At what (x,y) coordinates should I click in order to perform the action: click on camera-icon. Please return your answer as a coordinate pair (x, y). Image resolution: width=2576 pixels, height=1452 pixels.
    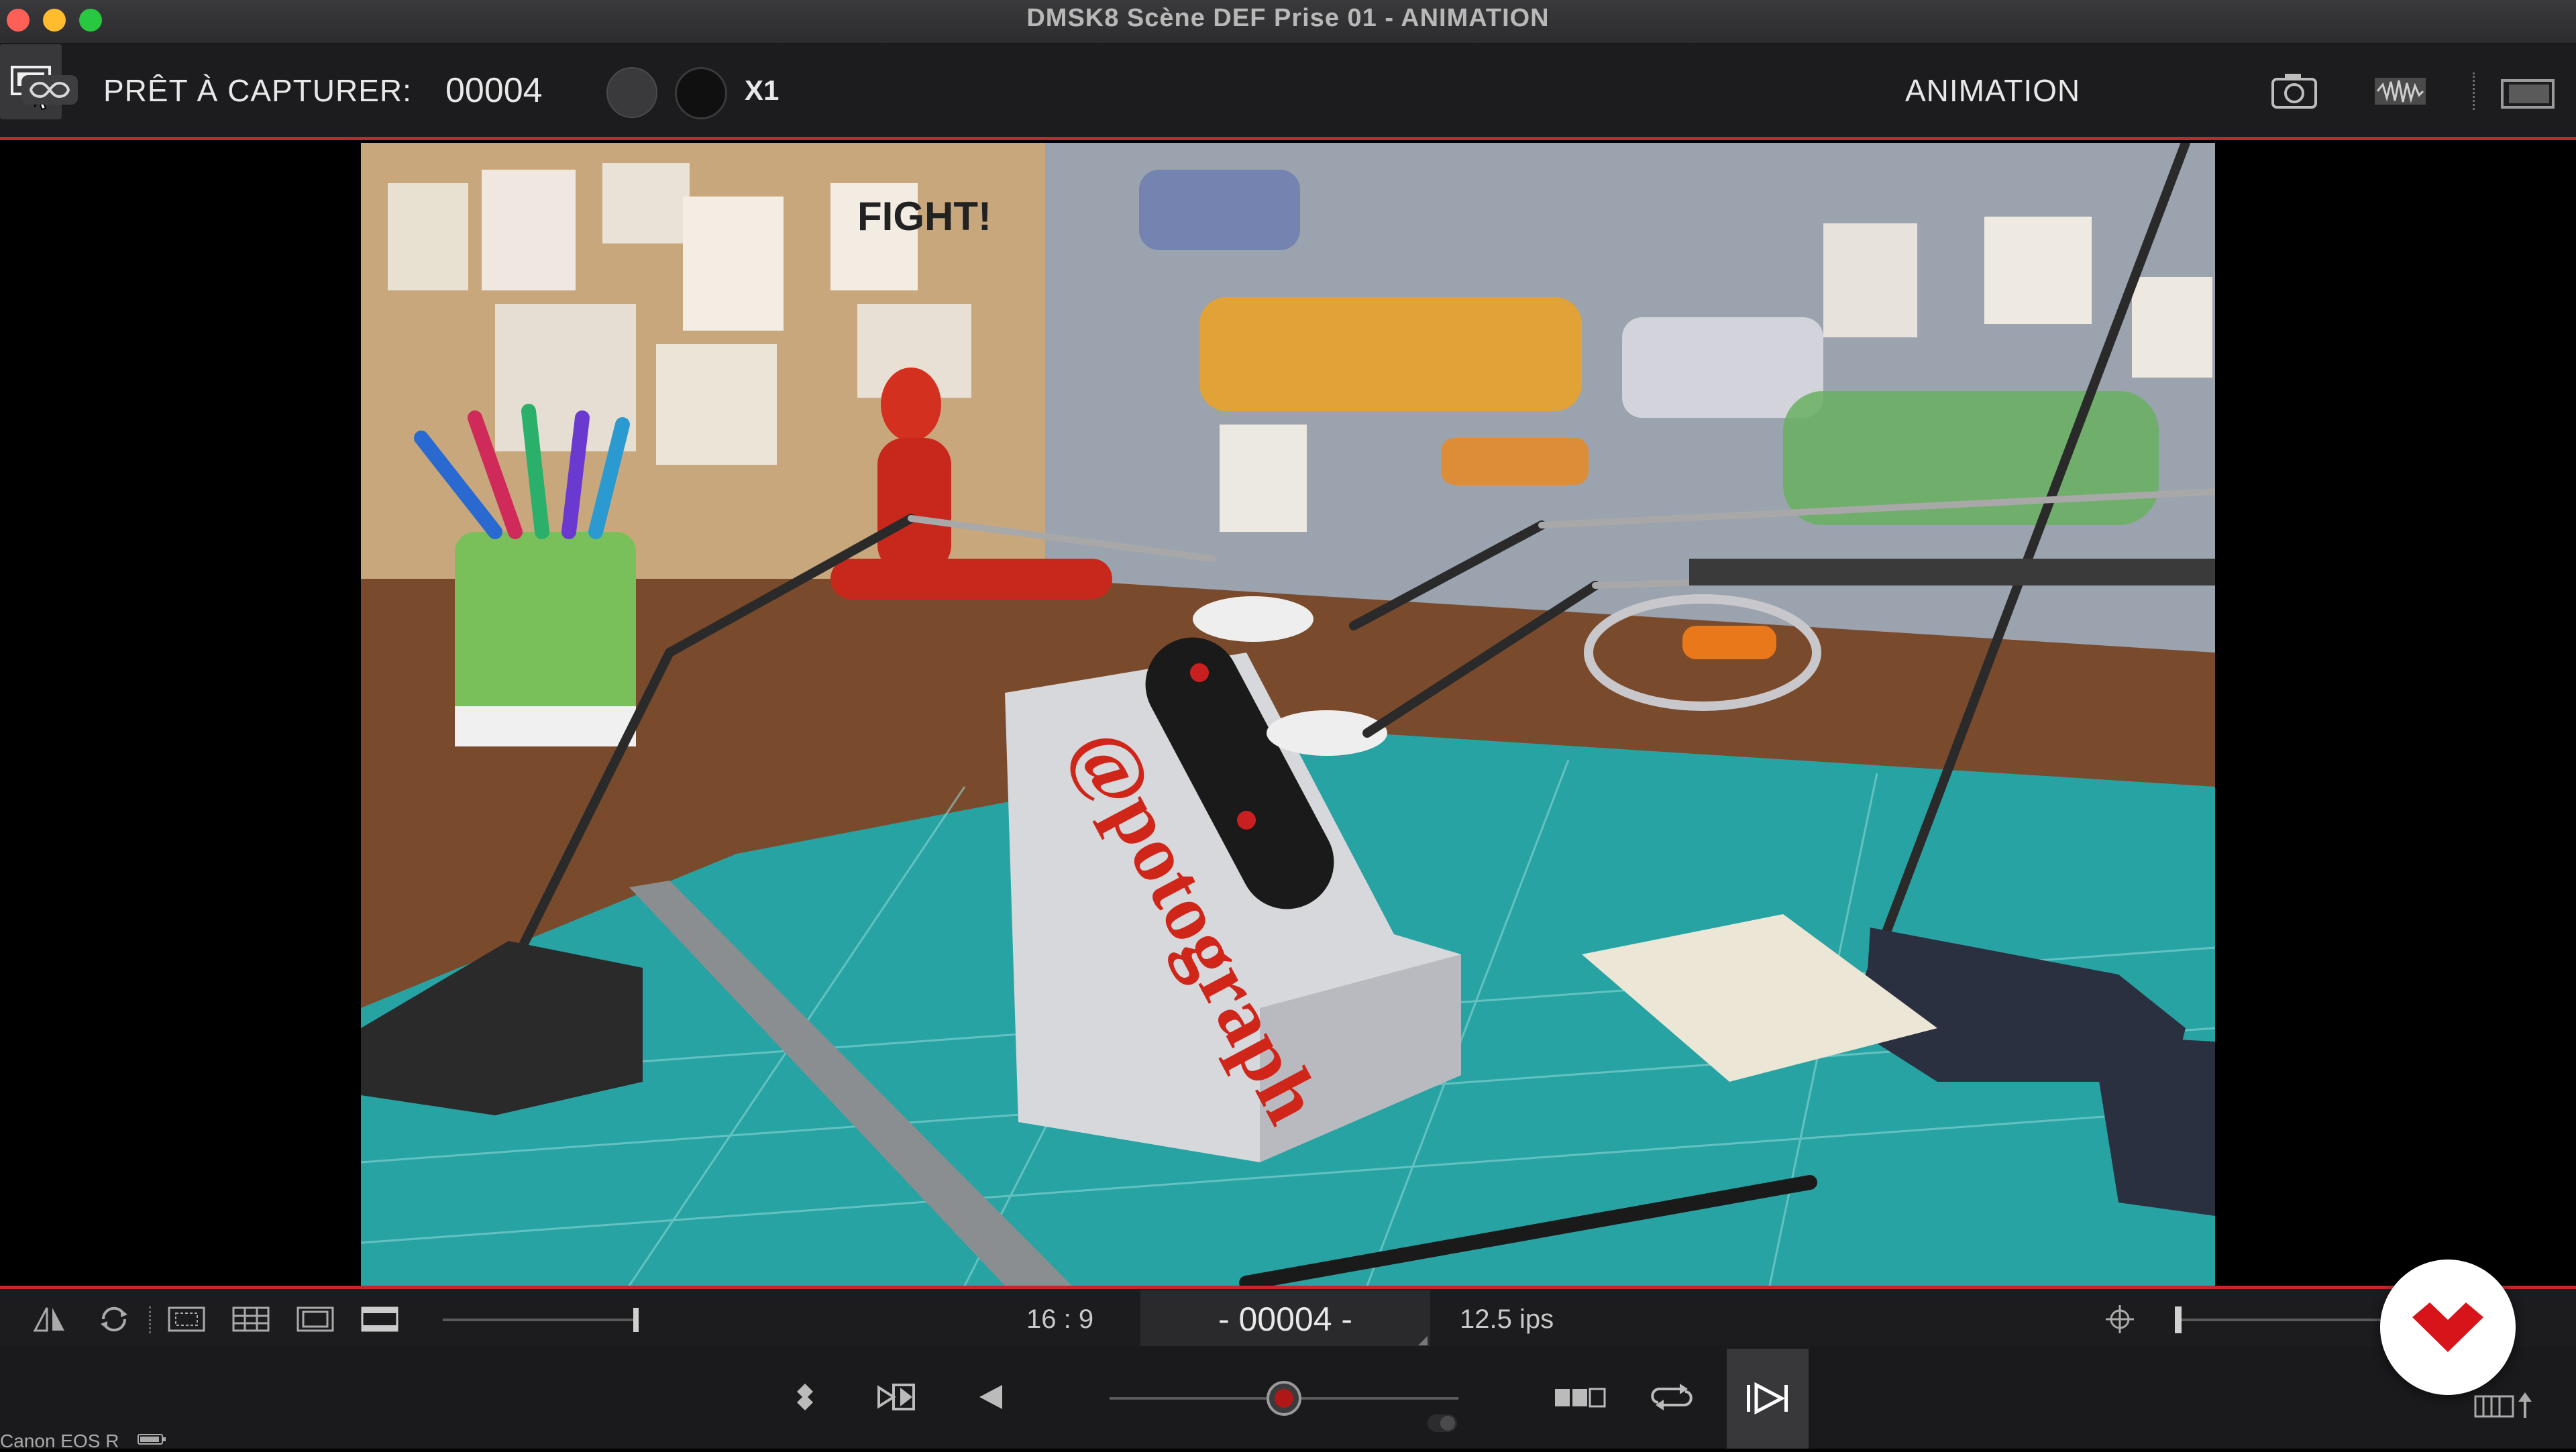
    Looking at the image, I should click on (2294, 91).